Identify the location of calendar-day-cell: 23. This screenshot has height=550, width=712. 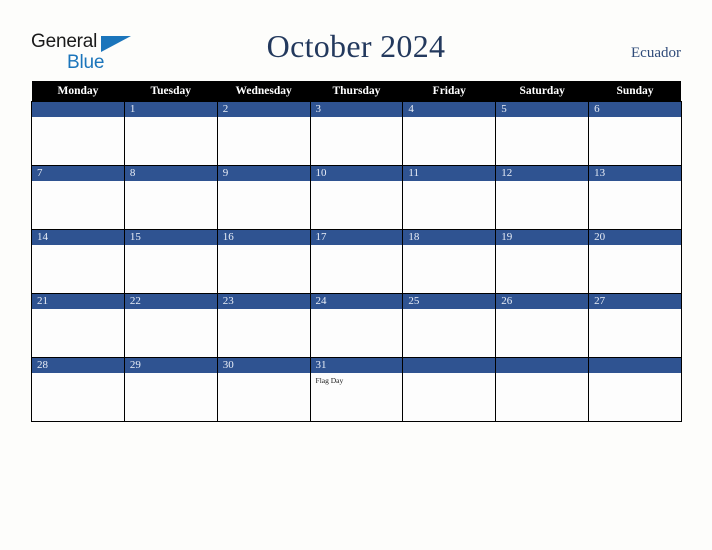
(263, 325).